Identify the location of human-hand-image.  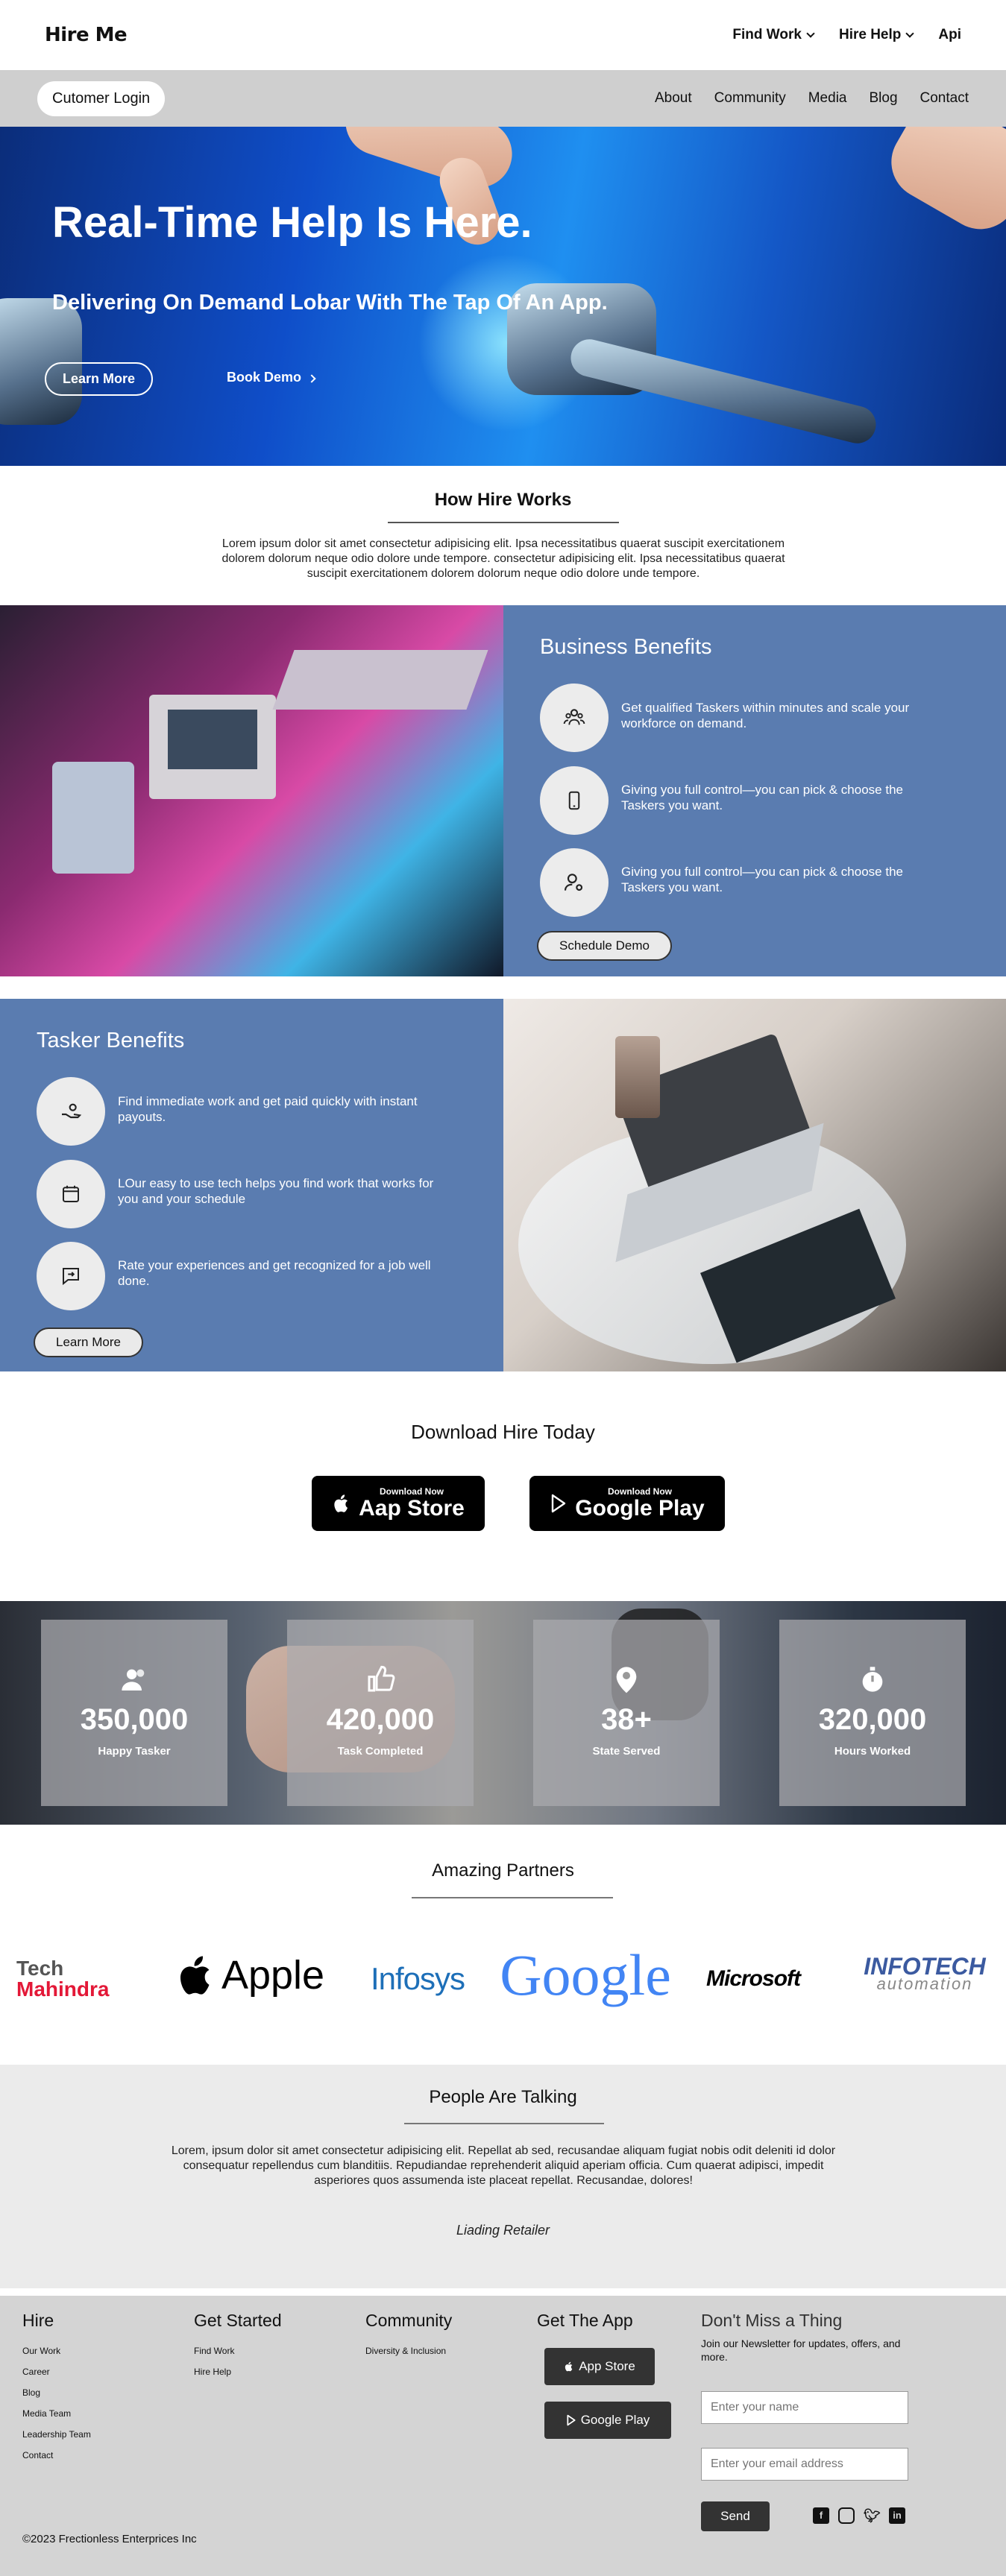
(942, 185).